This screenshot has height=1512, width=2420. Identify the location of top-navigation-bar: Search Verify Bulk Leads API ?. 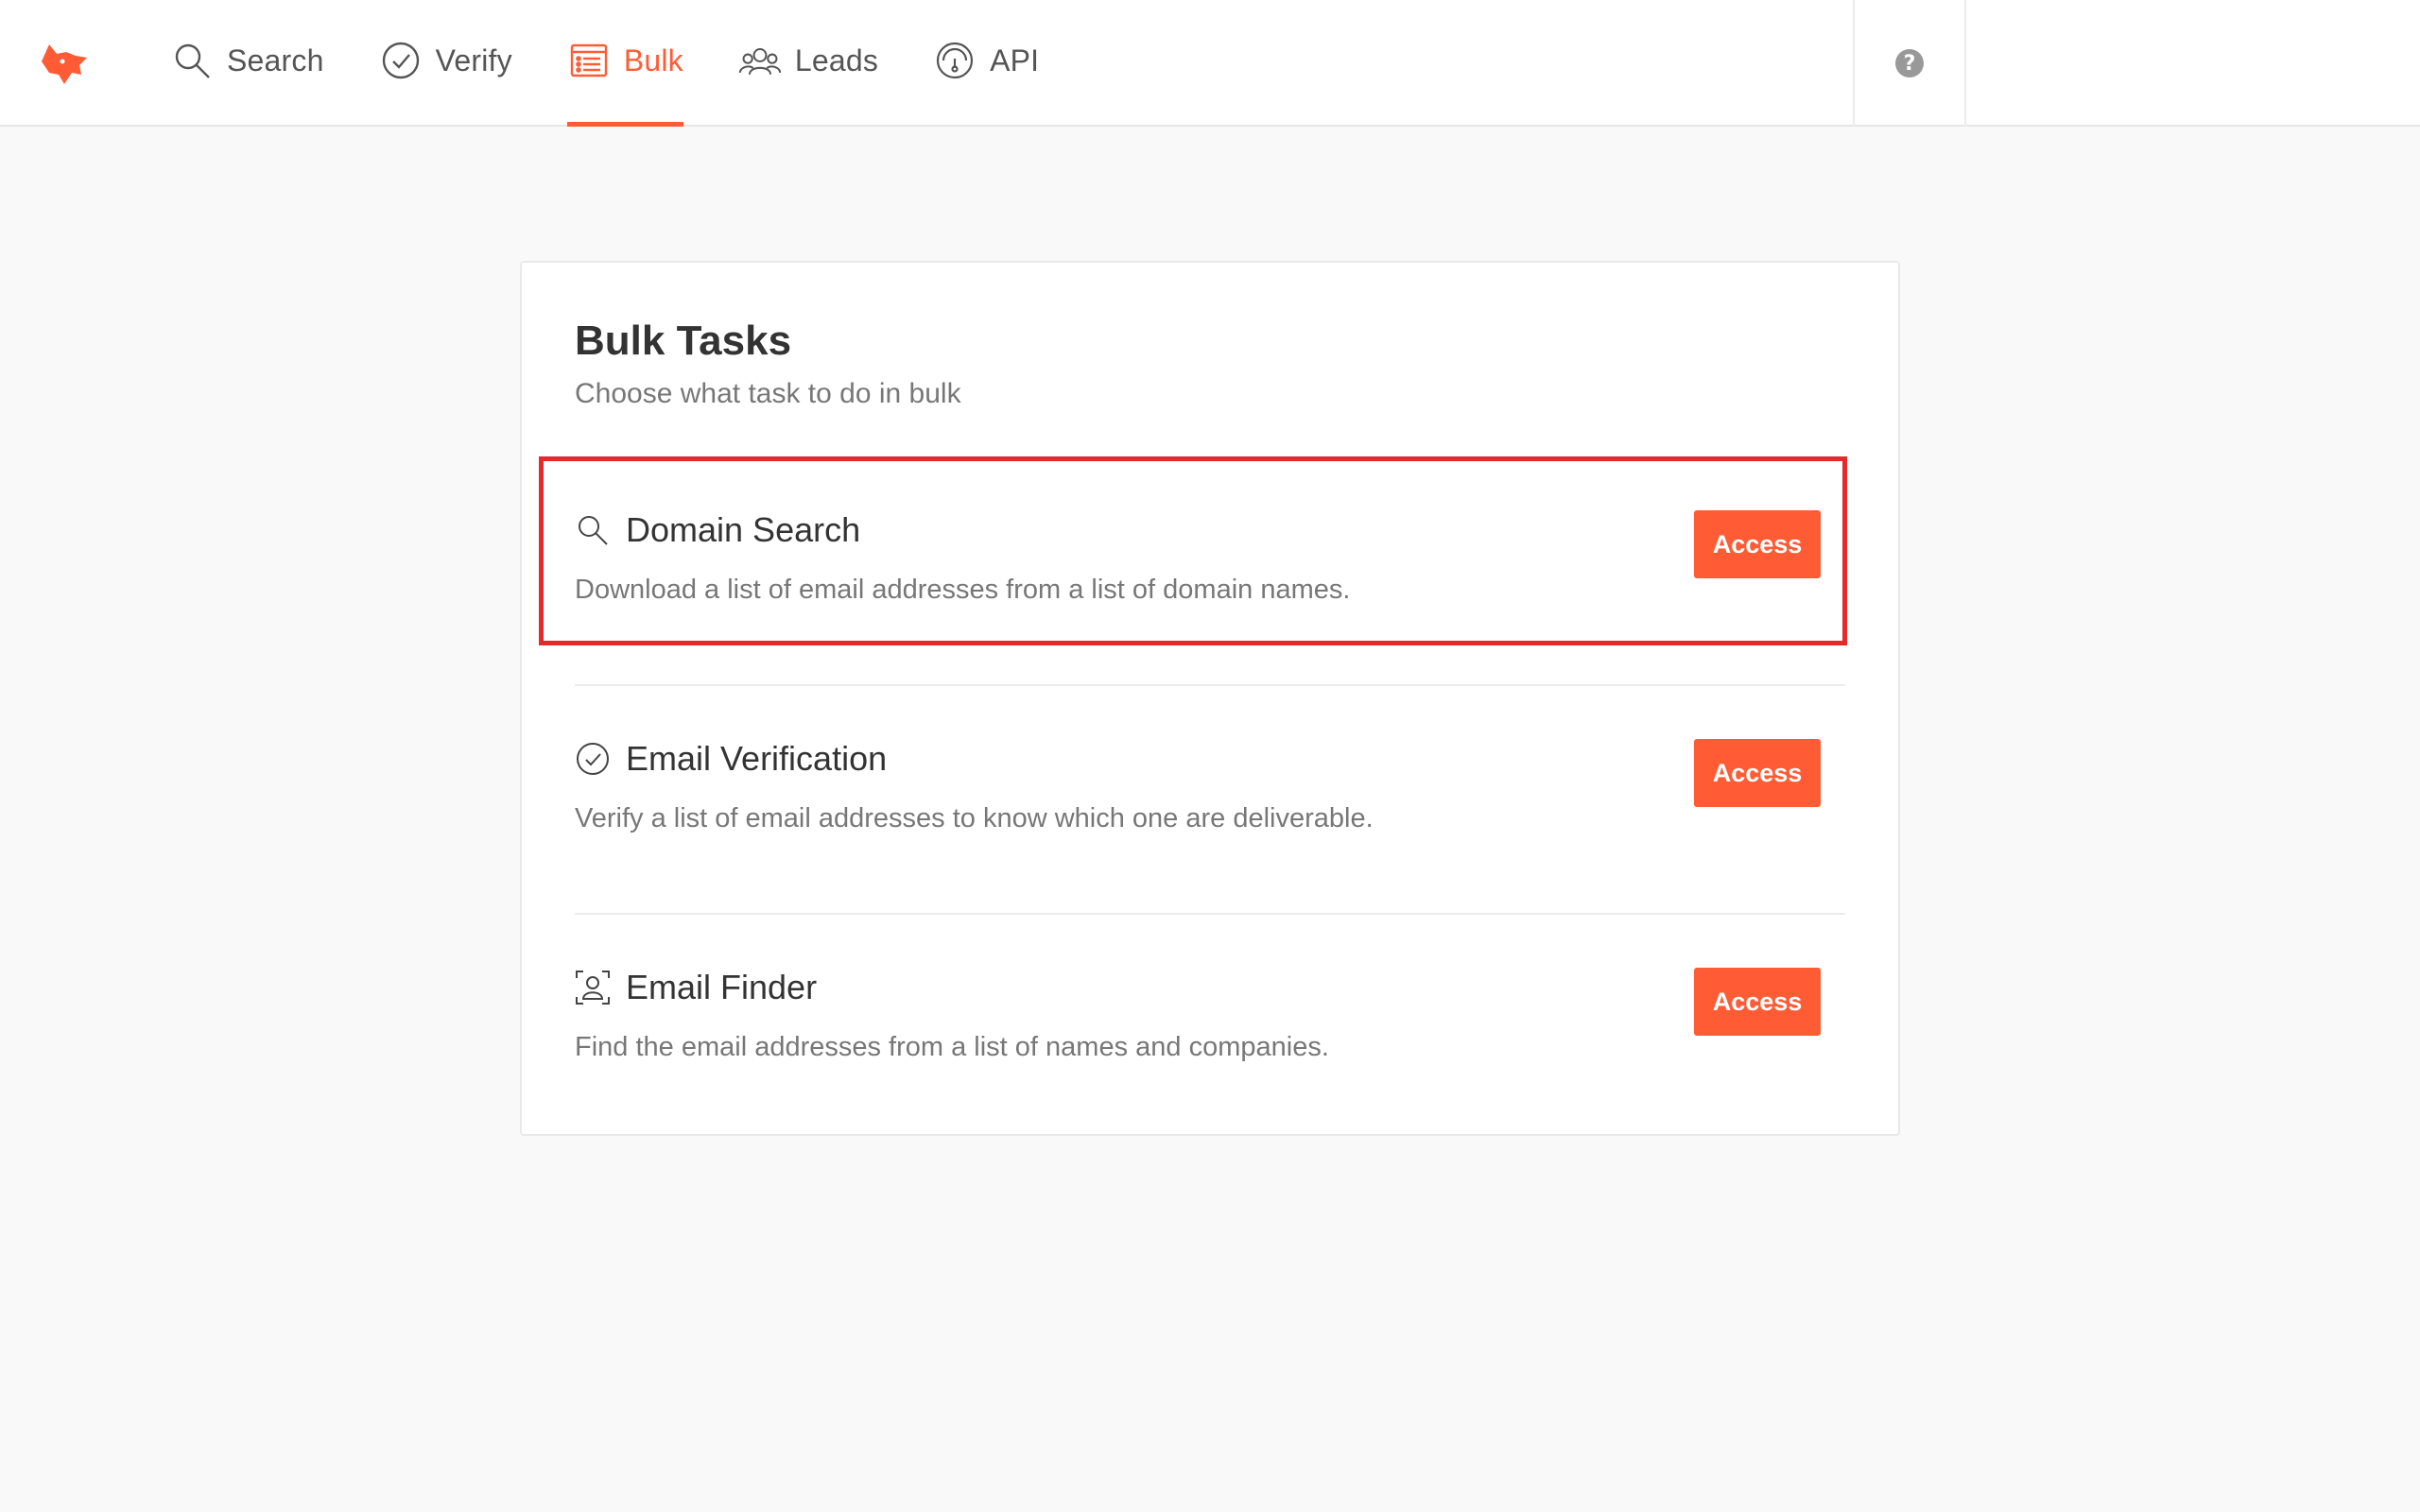
(1210, 63).